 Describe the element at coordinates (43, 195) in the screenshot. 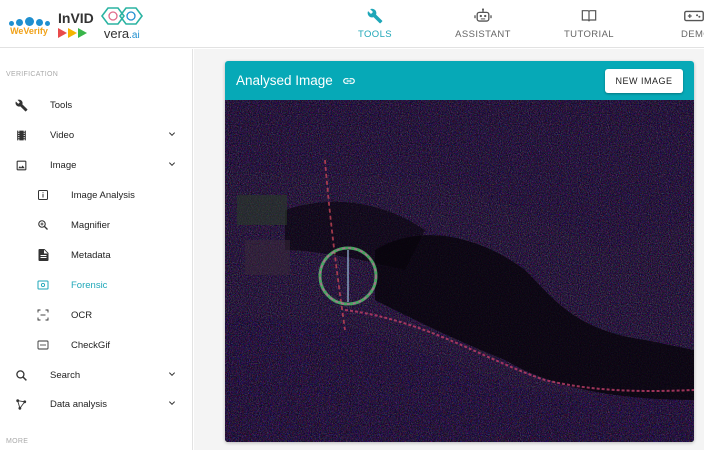

I see `info-box-icon` at that location.